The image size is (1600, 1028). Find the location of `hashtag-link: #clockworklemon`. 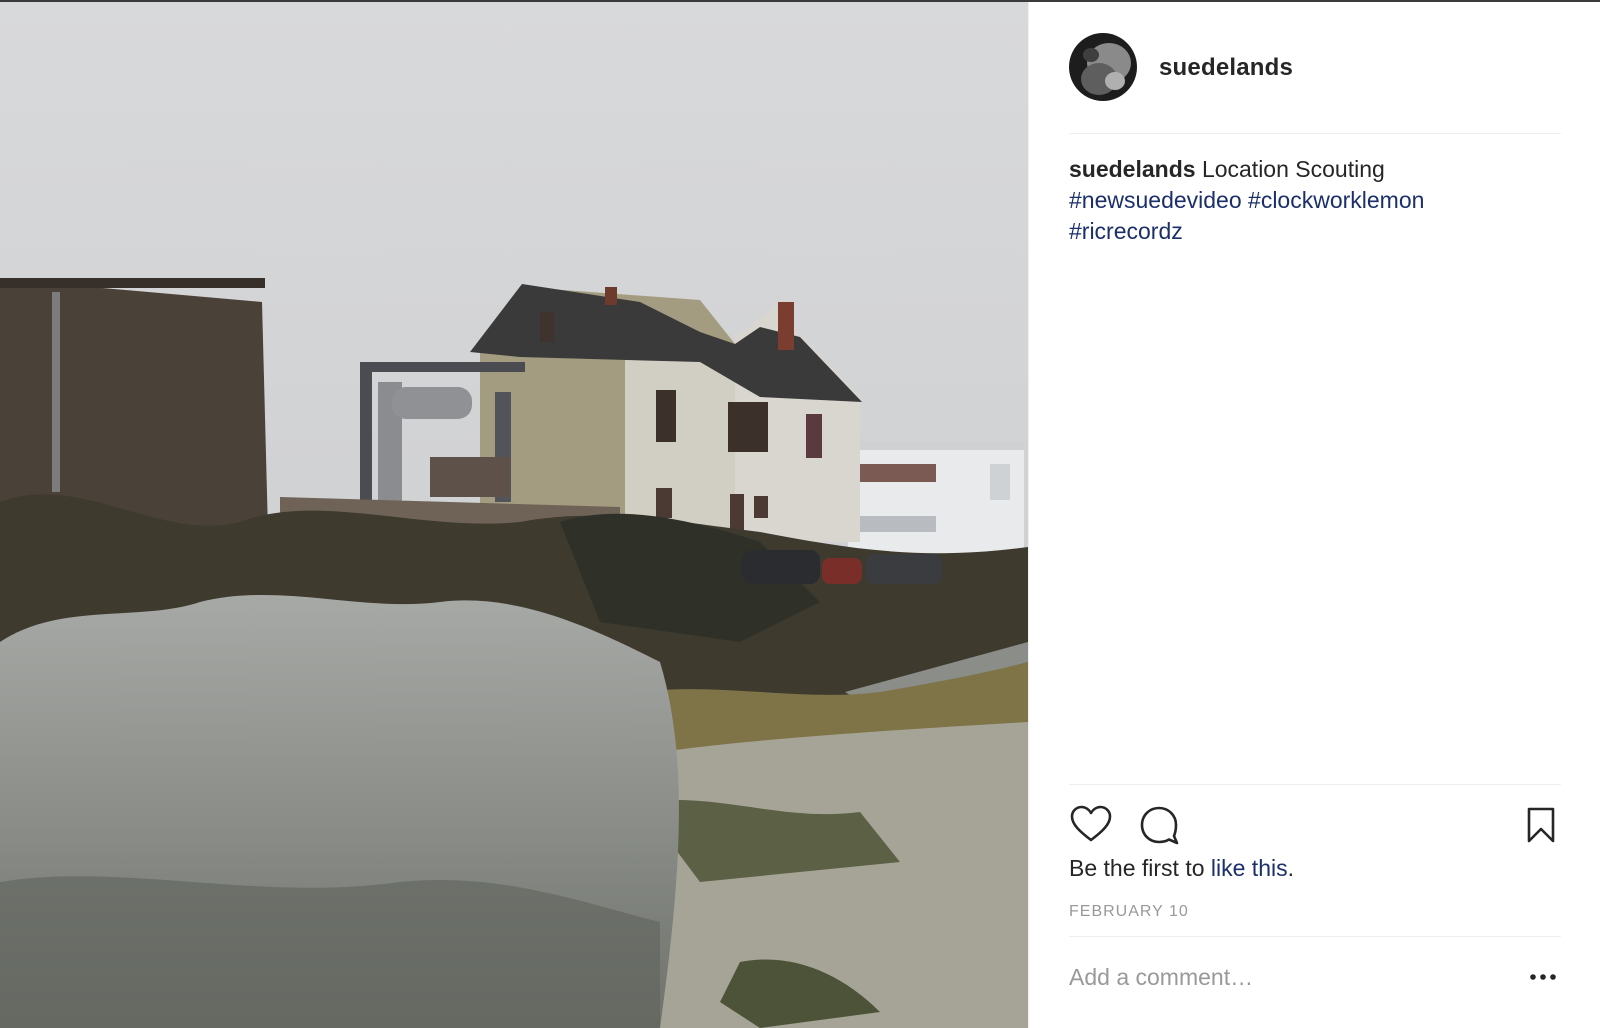

hashtag-link: #clockworklemon is located at coordinates (1336, 200).